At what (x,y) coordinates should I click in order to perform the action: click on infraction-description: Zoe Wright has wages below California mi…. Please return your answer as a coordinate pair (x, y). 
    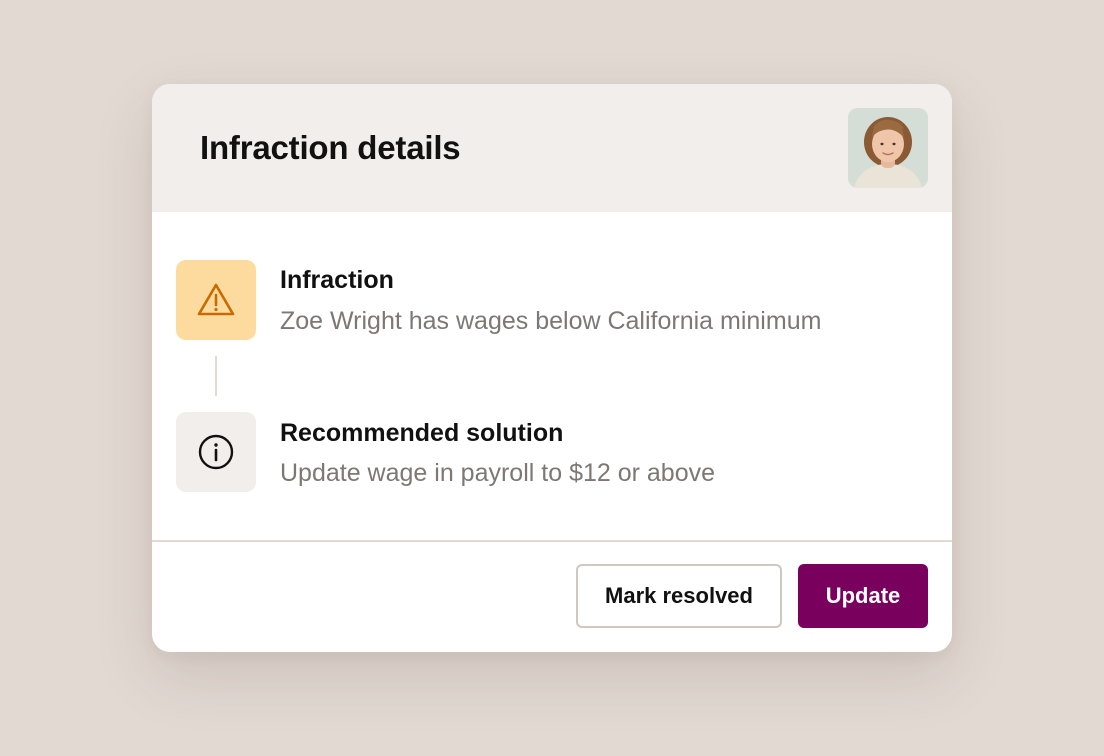
    Looking at the image, I should click on (551, 321).